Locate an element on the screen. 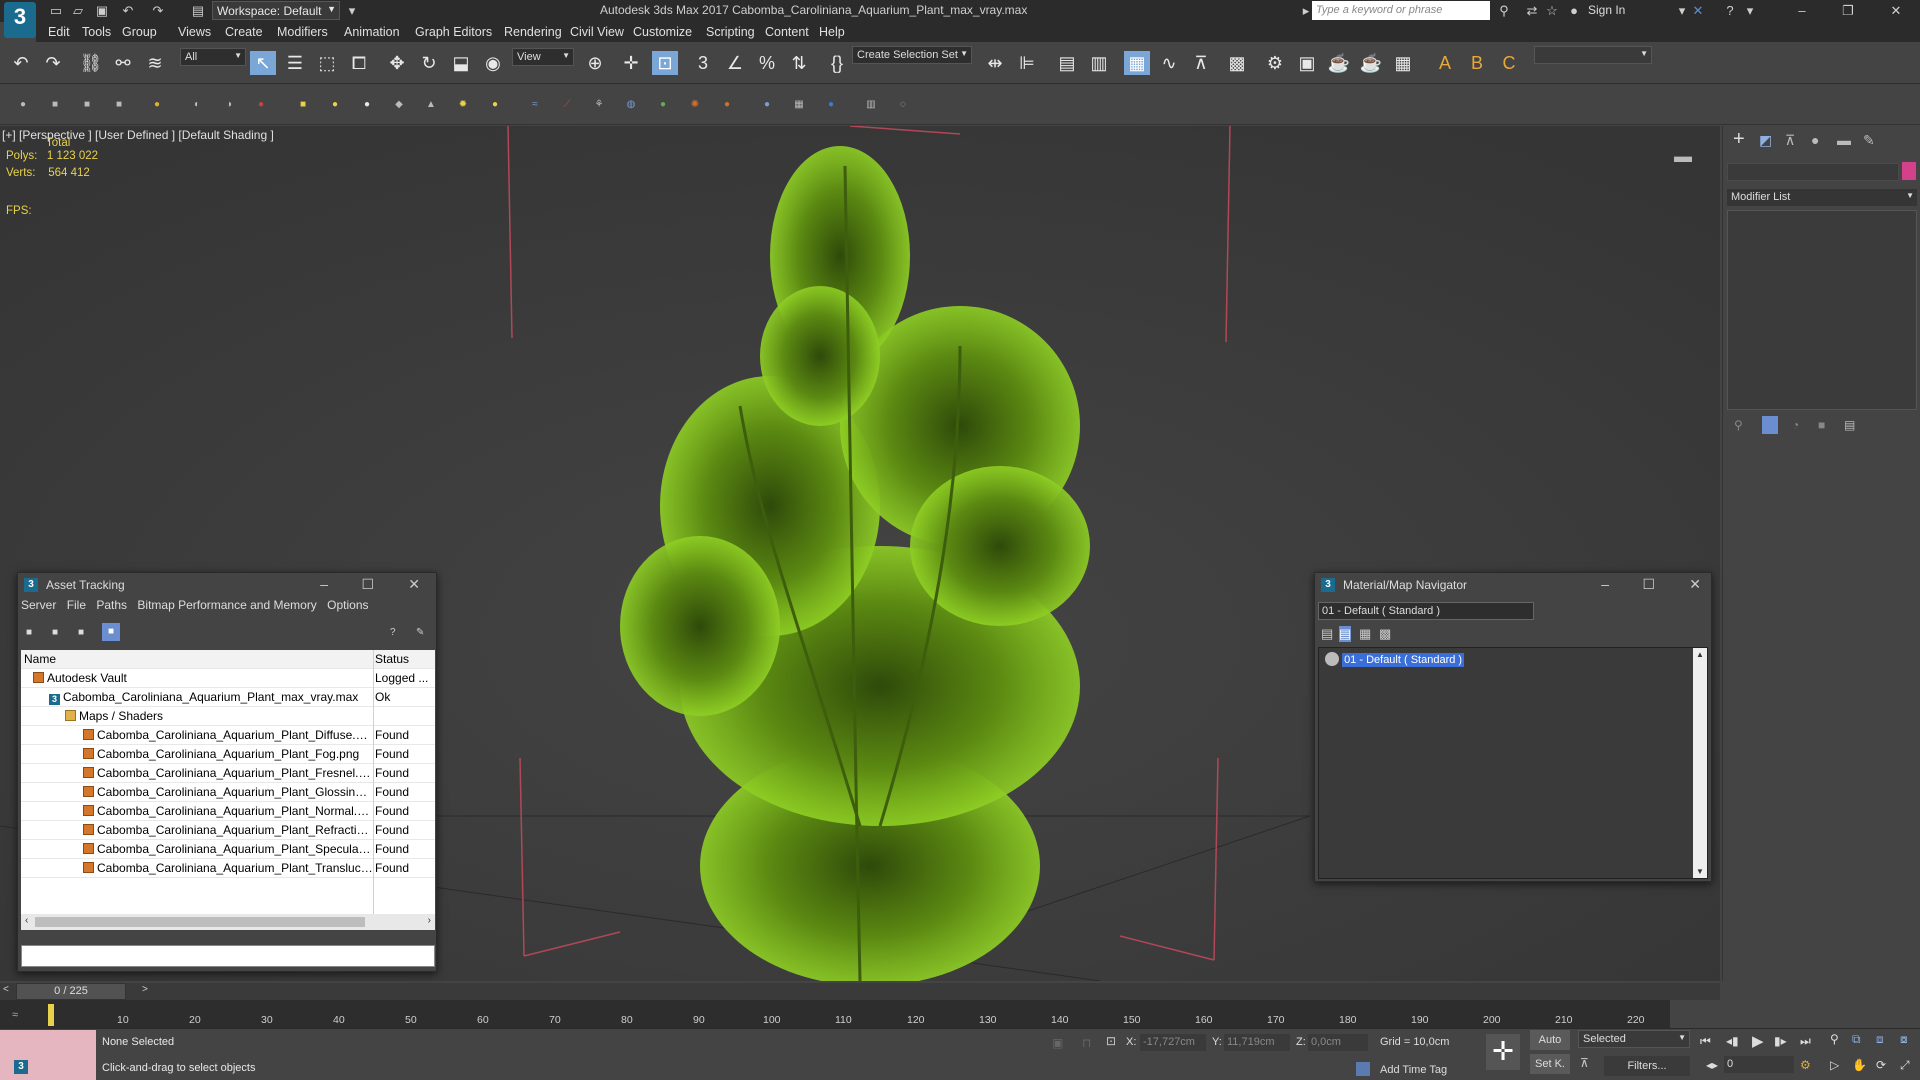 The image size is (1920, 1080). autodesk-x-icon: ✕ is located at coordinates (1698, 11).